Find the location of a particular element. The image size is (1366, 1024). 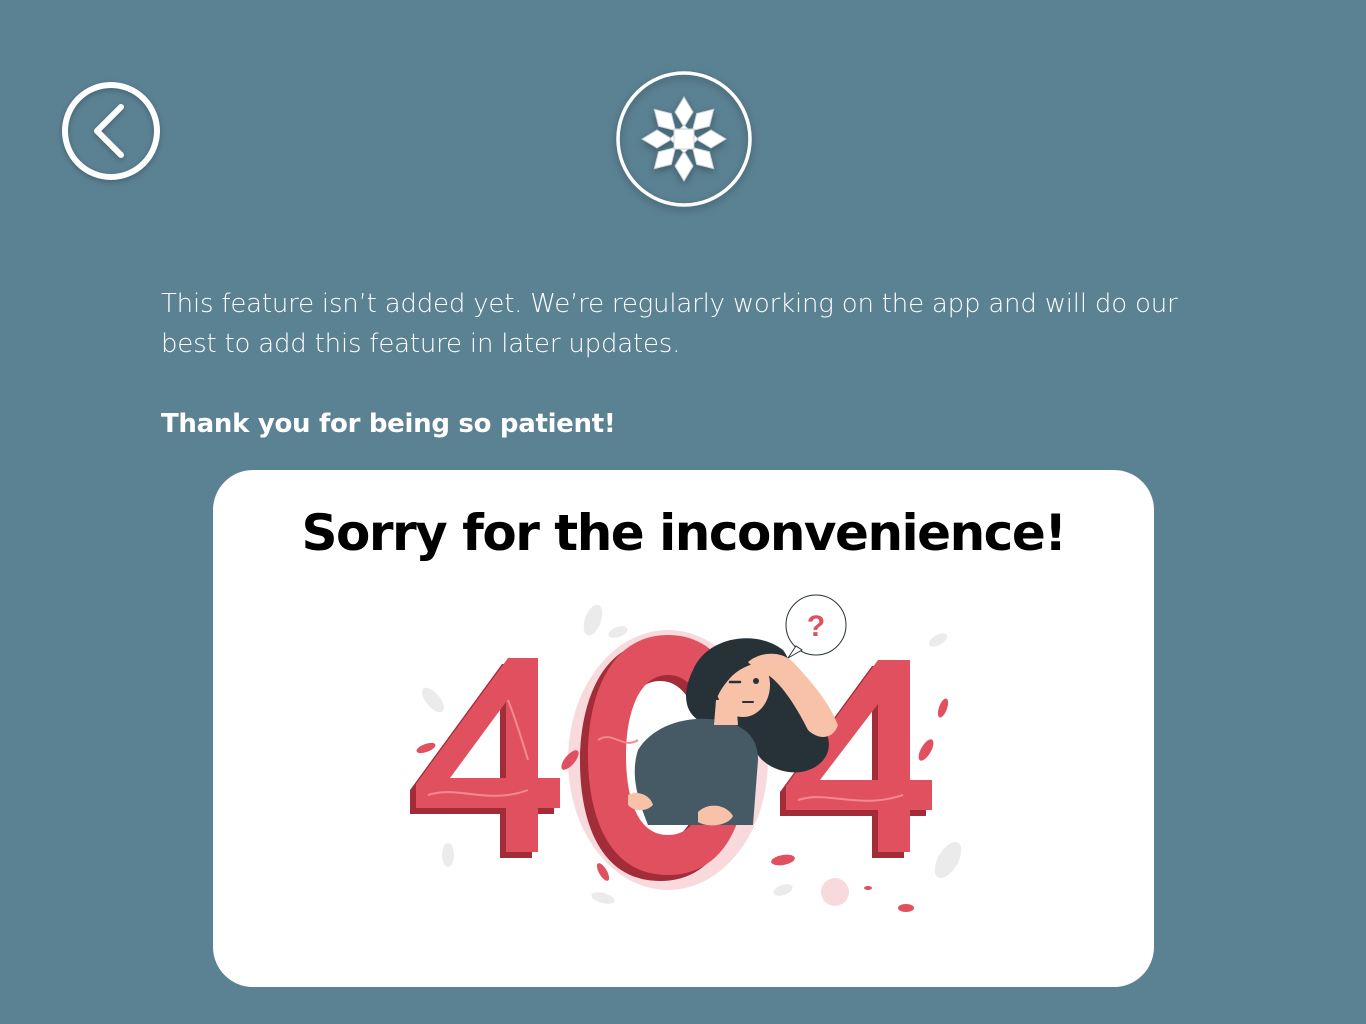

thank-you-text: Thank you for being so patient! is located at coordinates (388, 424).